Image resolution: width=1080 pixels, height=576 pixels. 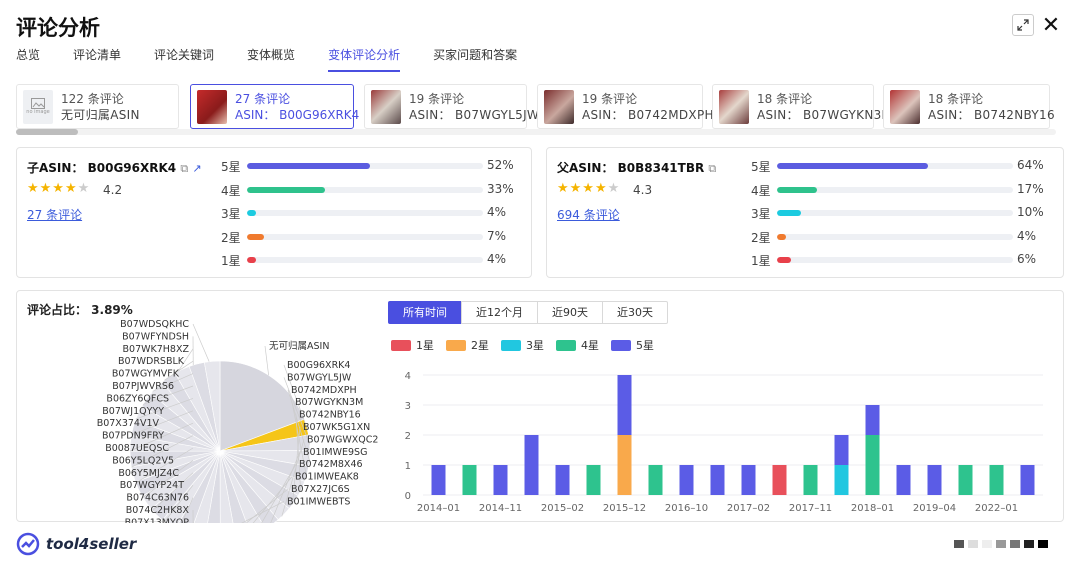 What do you see at coordinates (500, 165) in the screenshot?
I see `rating-bar-percent: 52%` at bounding box center [500, 165].